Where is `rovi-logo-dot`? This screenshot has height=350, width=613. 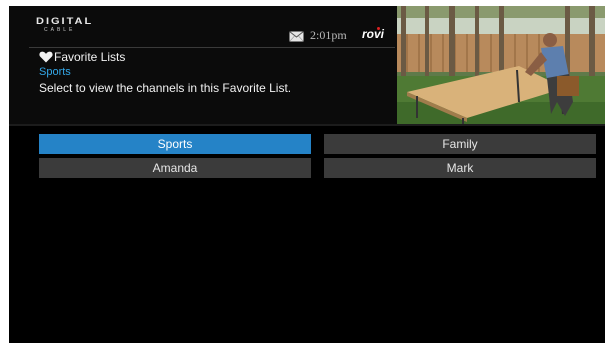 rovi-logo-dot is located at coordinates (378, 28).